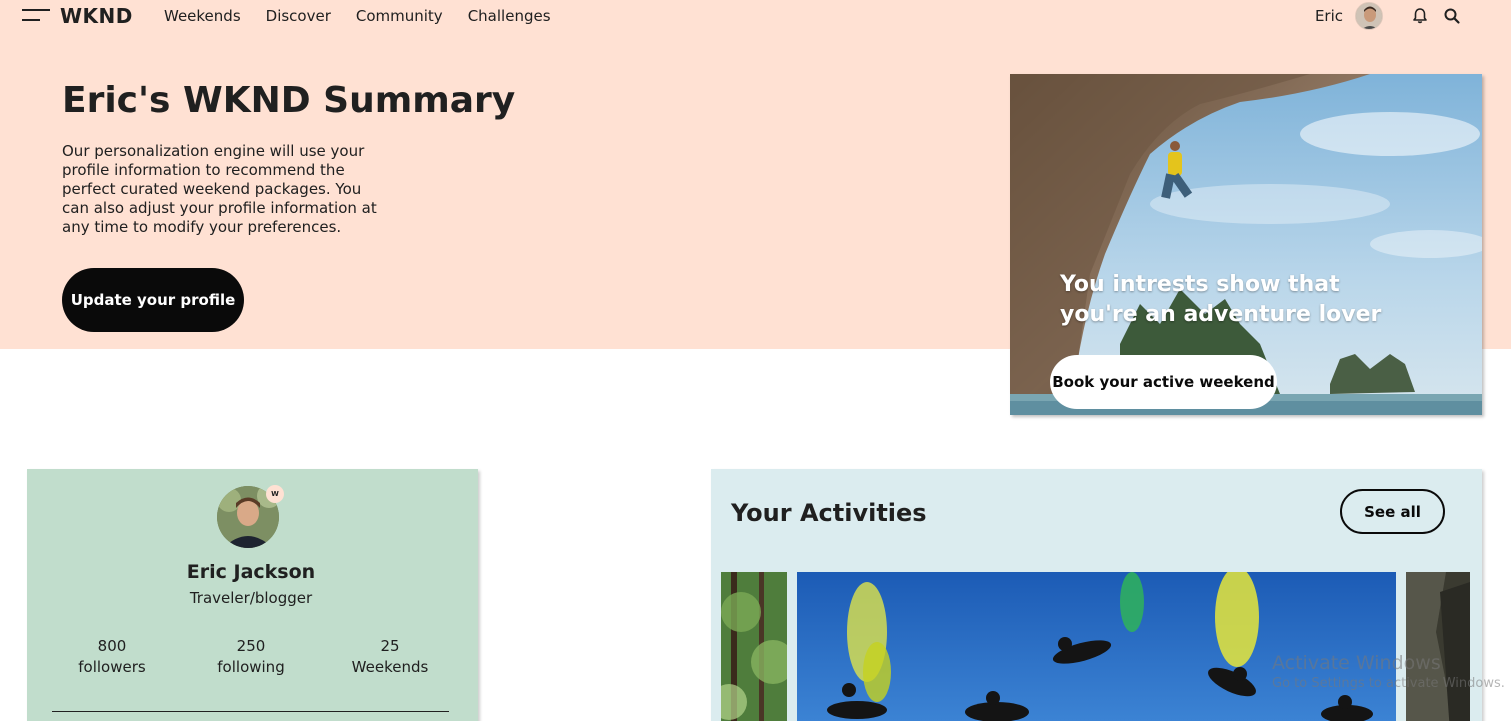 The image size is (1511, 721). I want to click on stat-value: 250, so click(251, 646).